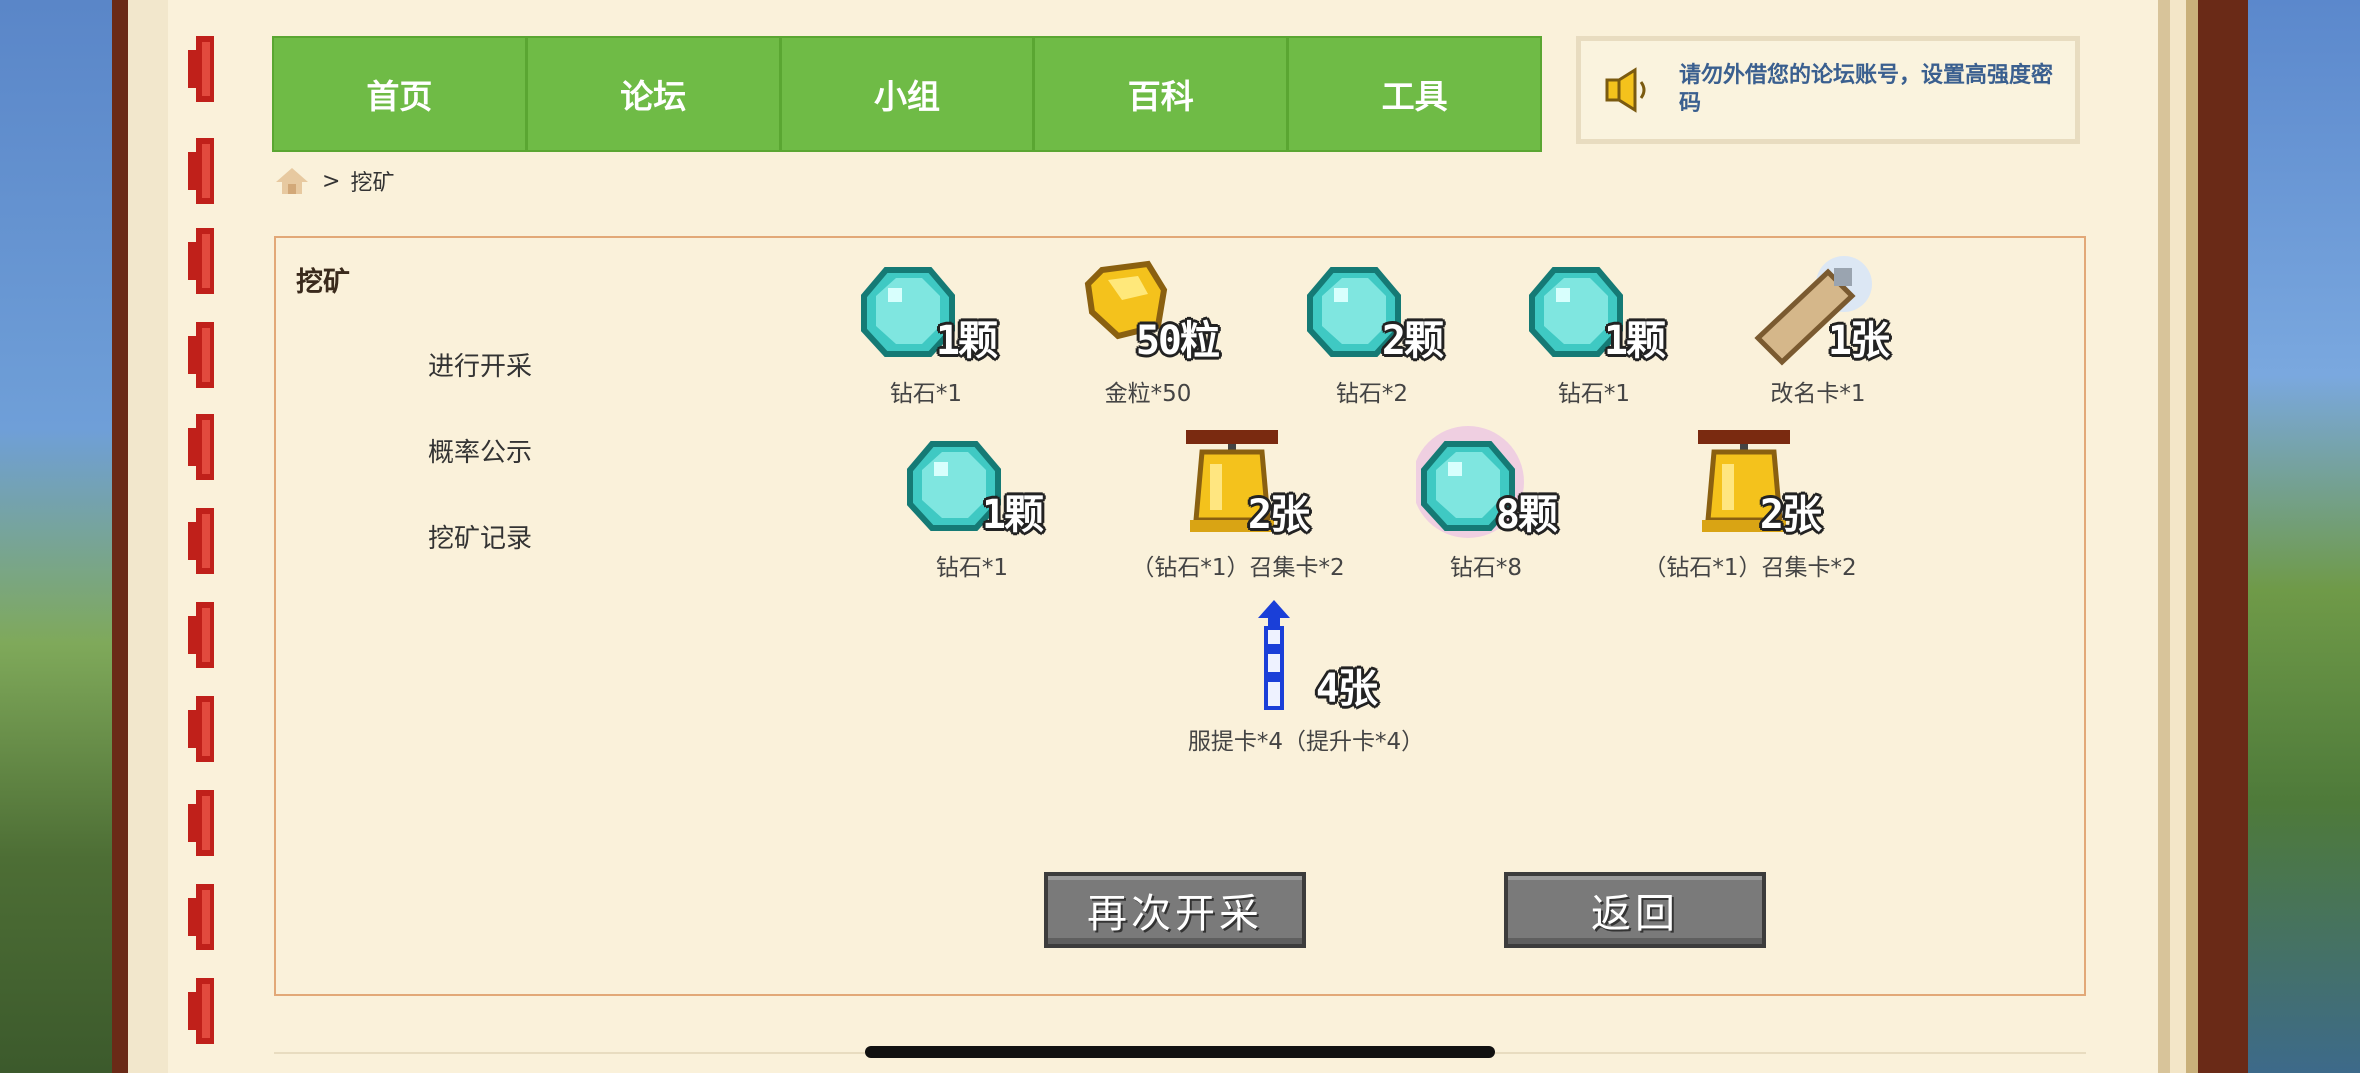 The width and height of the screenshot is (2360, 1073). I want to click on reward-item: 4张服提卡*4（提升卡*4）, so click(1306, 677).